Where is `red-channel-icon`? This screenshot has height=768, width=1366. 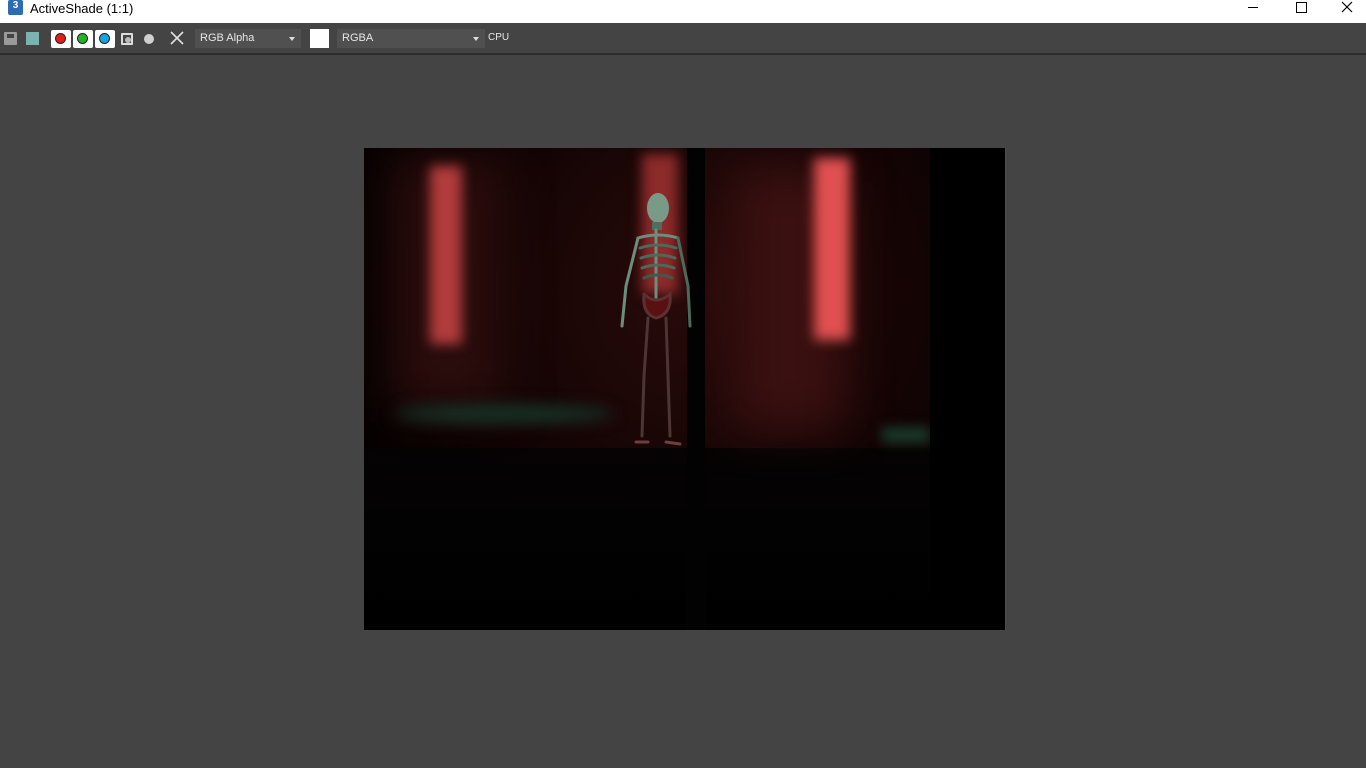
red-channel-icon is located at coordinates (60, 38).